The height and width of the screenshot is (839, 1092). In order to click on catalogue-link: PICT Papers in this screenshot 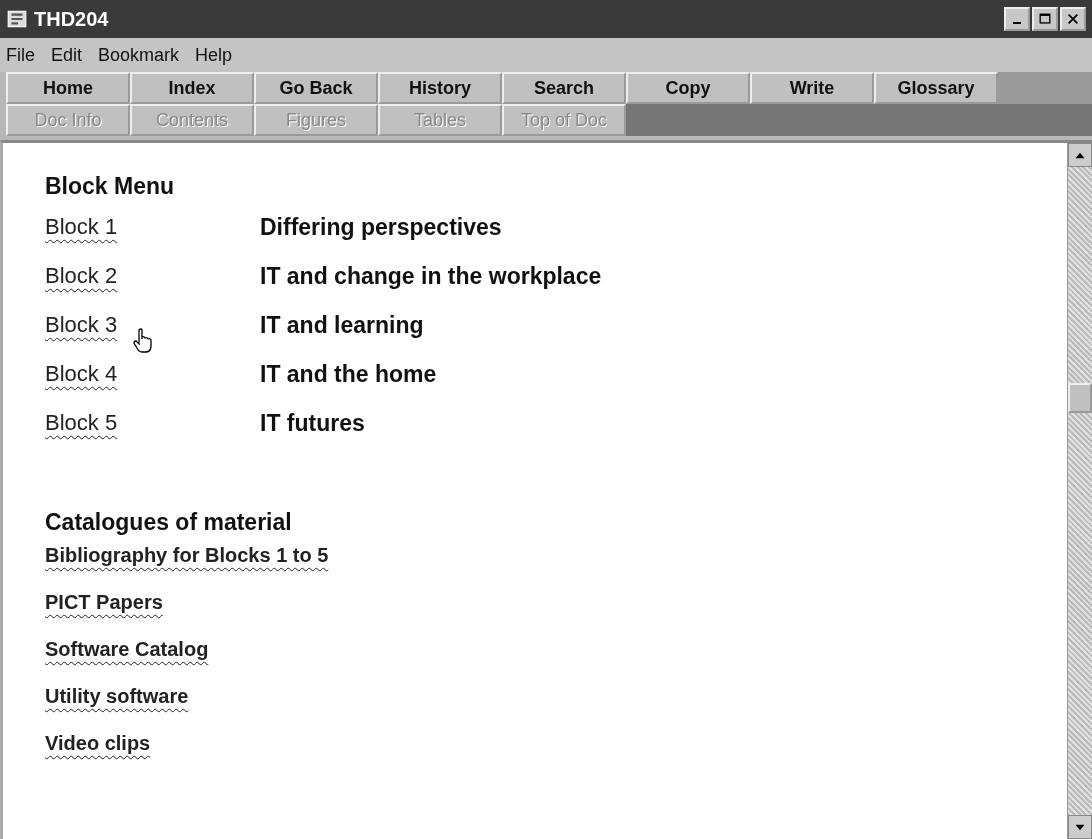, I will do `click(104, 602)`.